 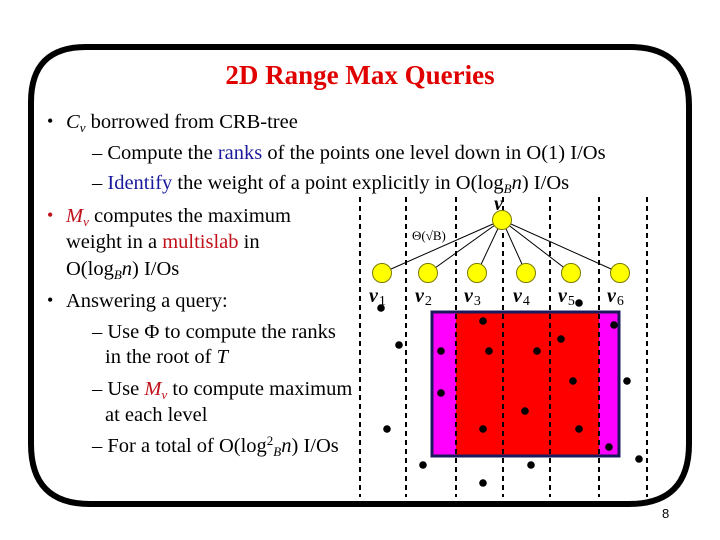 I want to click on child-label-v3: v3, so click(x=472, y=297).